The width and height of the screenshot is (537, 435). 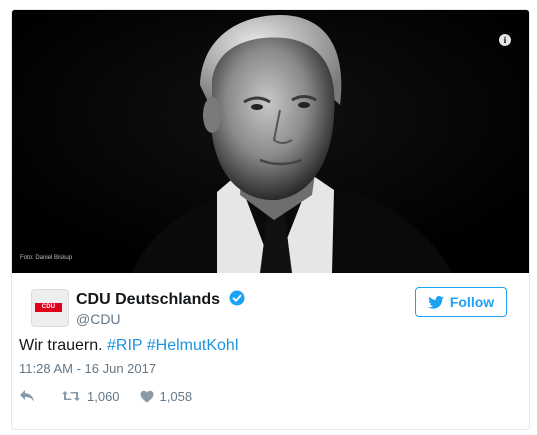 What do you see at coordinates (270, 303) in the screenshot?
I see `tweet-header: CDU CDU Deutschlands @CDU Follow` at bounding box center [270, 303].